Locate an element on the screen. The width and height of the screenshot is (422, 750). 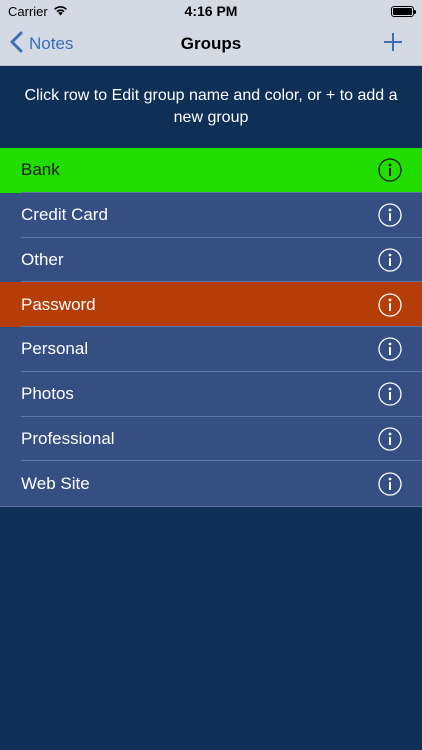
group-row: Credit Card is located at coordinates (211, 215).